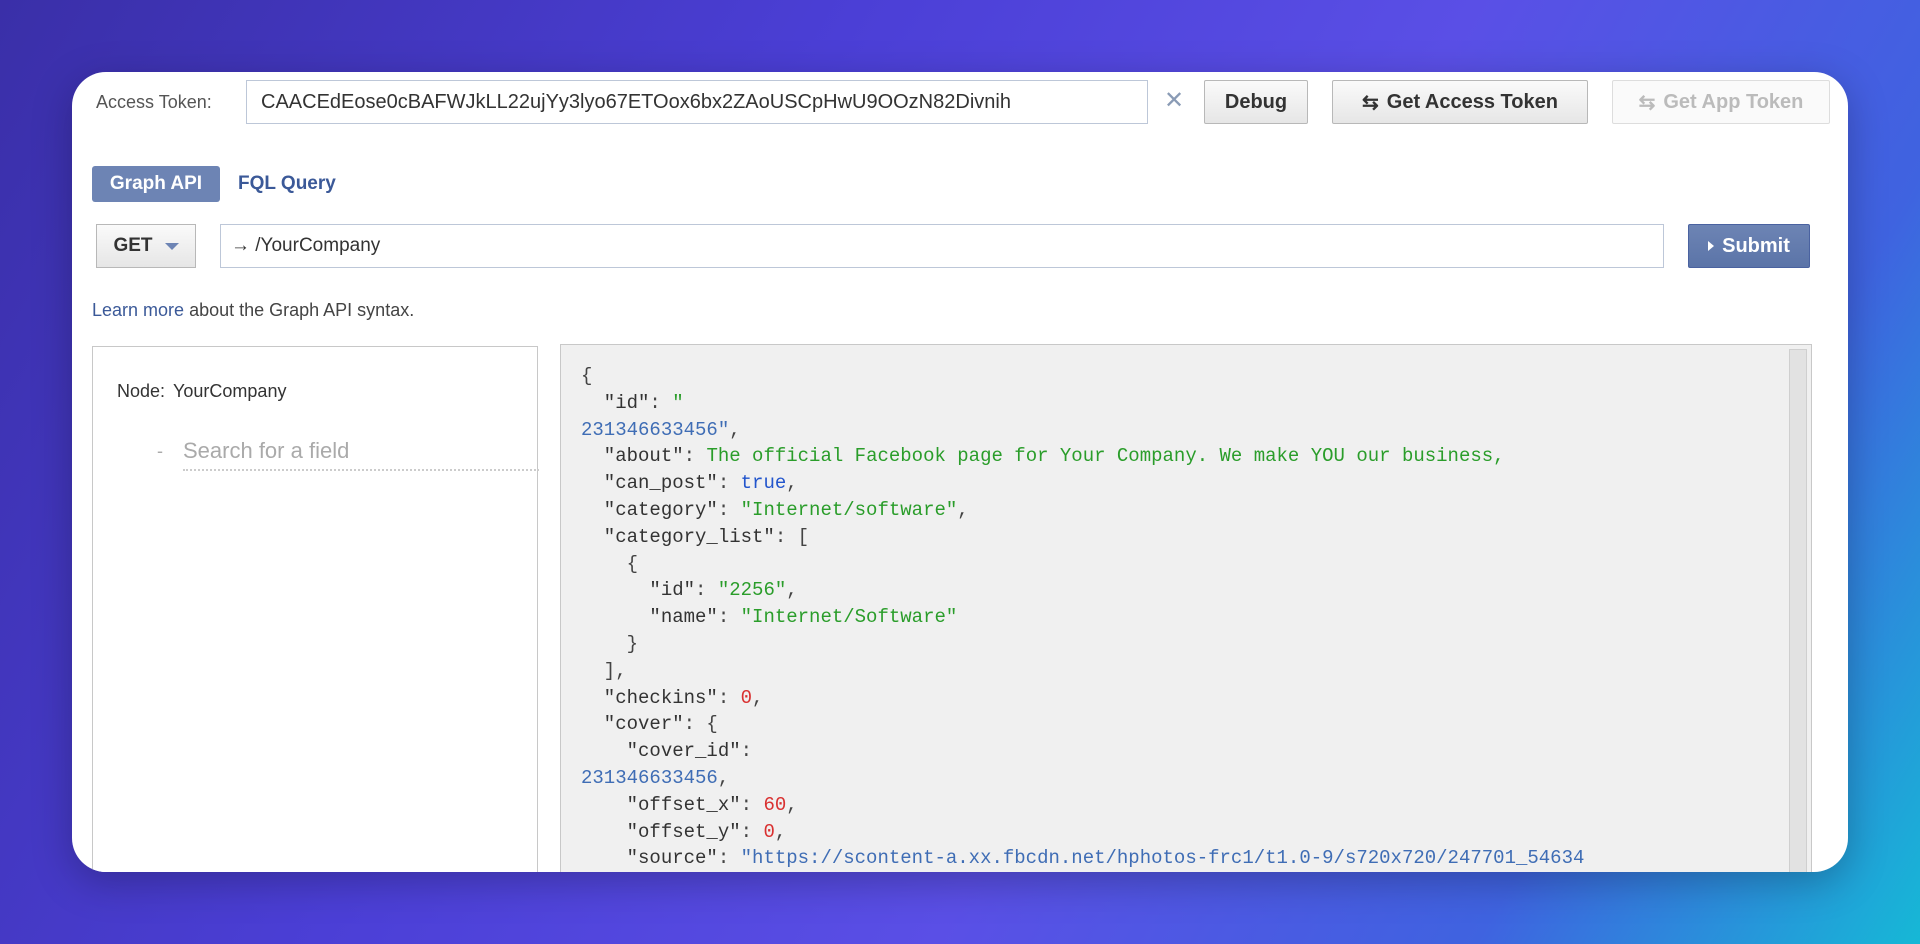 This screenshot has height=944, width=1920. I want to click on json-token: true, so click(763, 483).